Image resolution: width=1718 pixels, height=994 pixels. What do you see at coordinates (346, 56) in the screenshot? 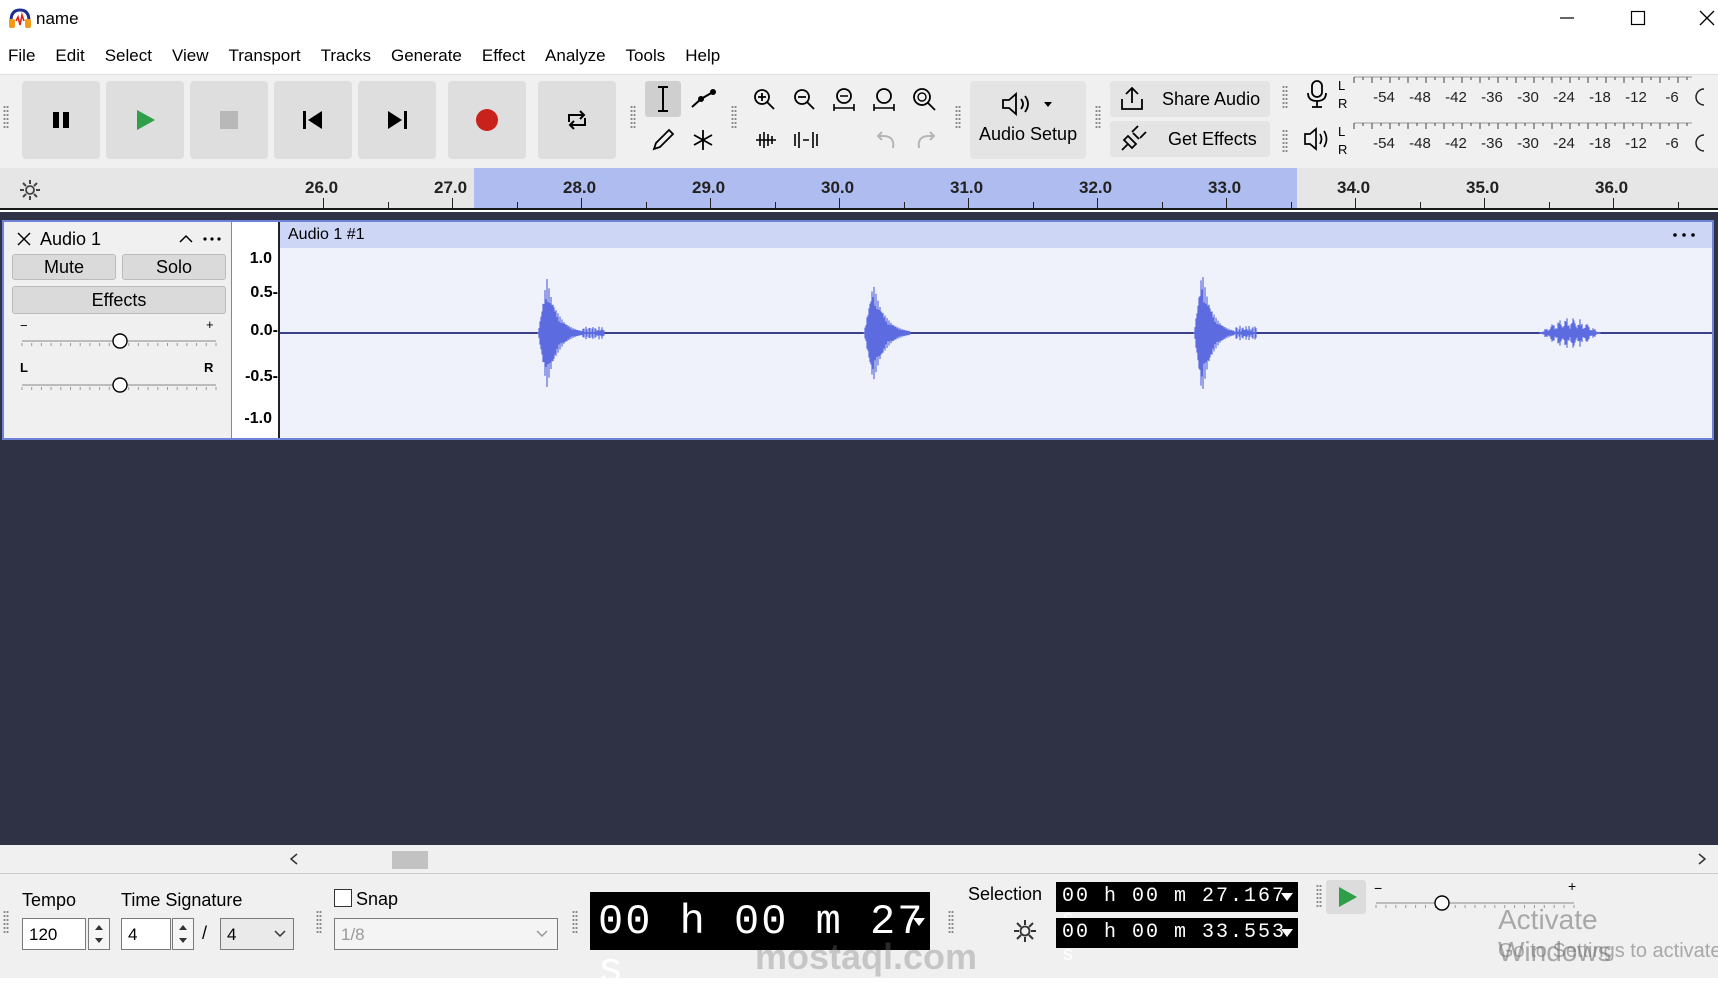
I see `menu-tracks: Tracks` at bounding box center [346, 56].